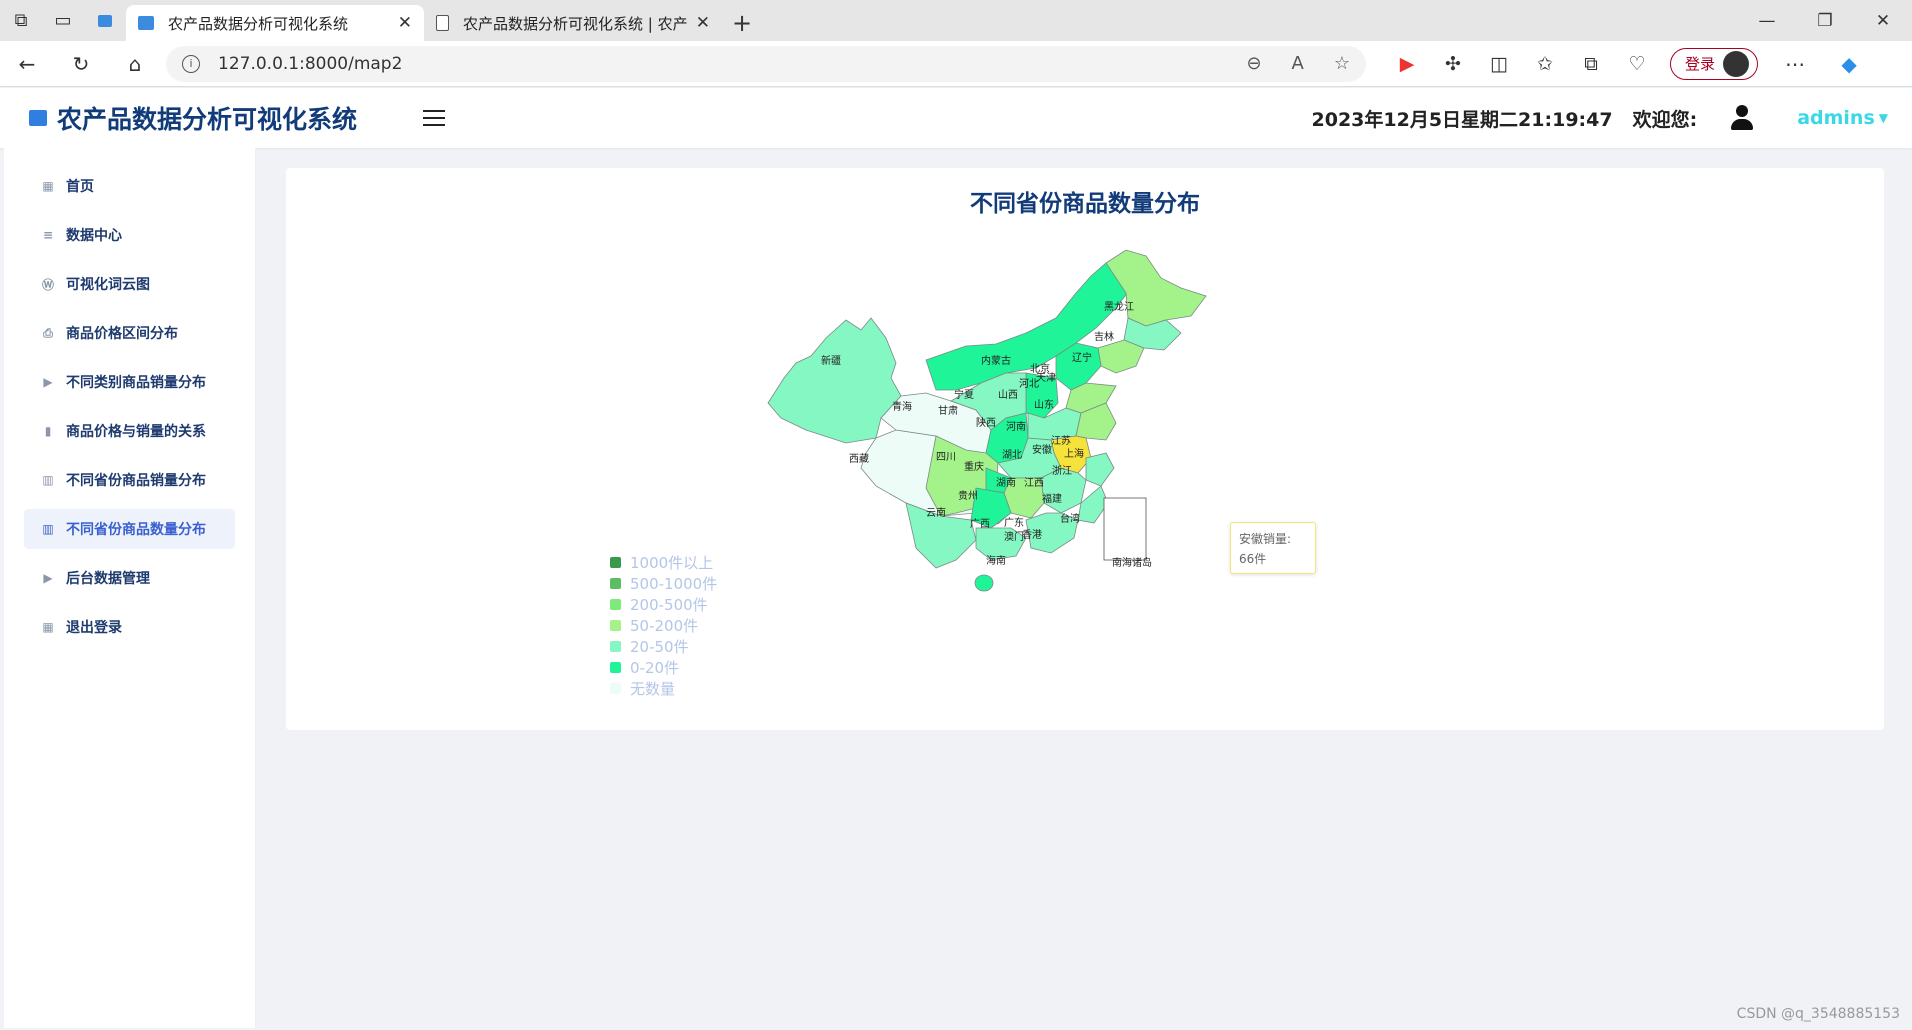  Describe the element at coordinates (1883, 20) in the screenshot. I see `close-window-icon: ✕` at that location.